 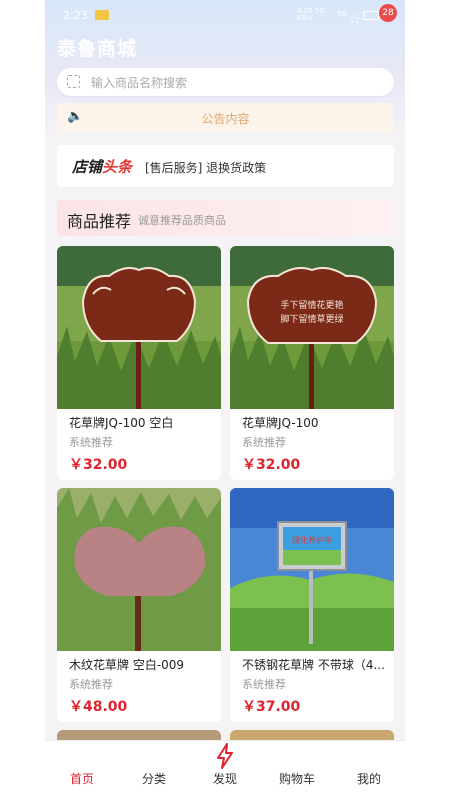 What do you see at coordinates (311, 14) in the screenshot?
I see `network-speed: 0.00 5G KB/s` at bounding box center [311, 14].